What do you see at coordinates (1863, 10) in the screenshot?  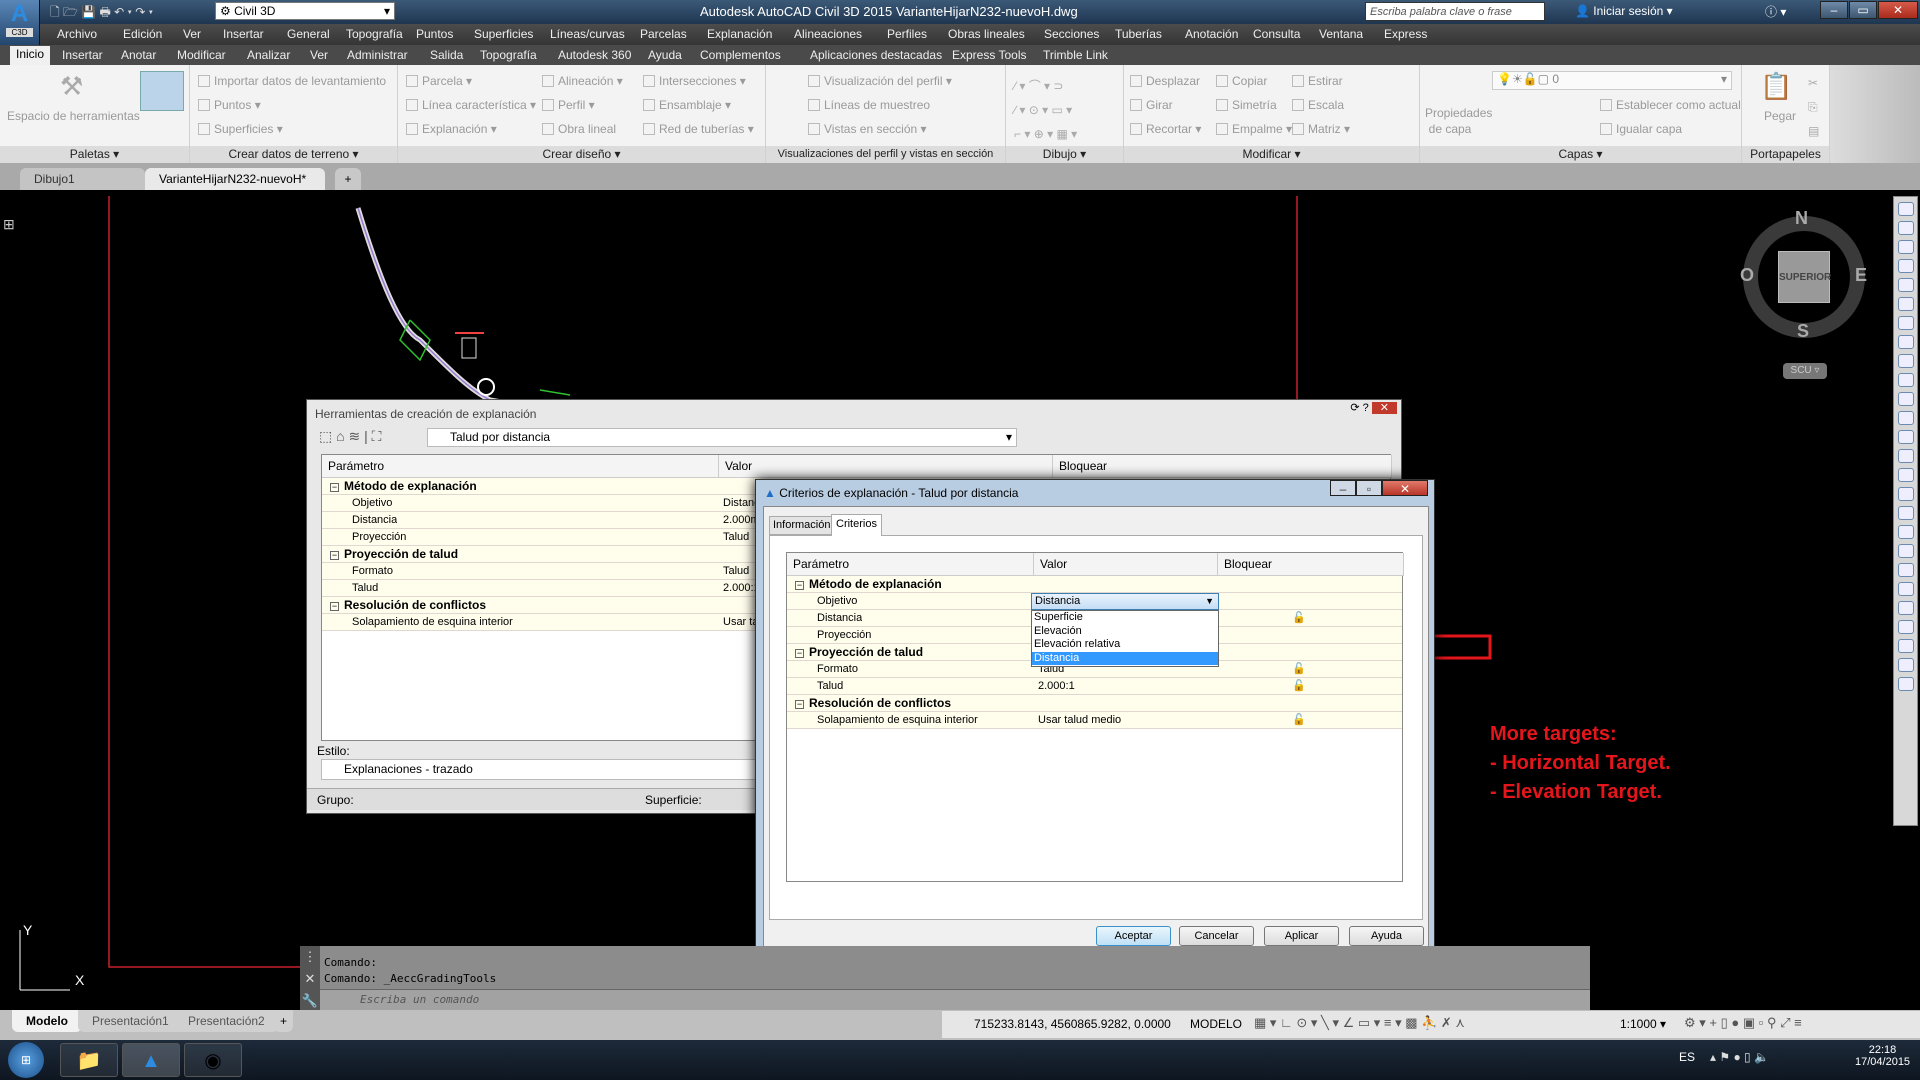 I see `maximize-button: ▭` at bounding box center [1863, 10].